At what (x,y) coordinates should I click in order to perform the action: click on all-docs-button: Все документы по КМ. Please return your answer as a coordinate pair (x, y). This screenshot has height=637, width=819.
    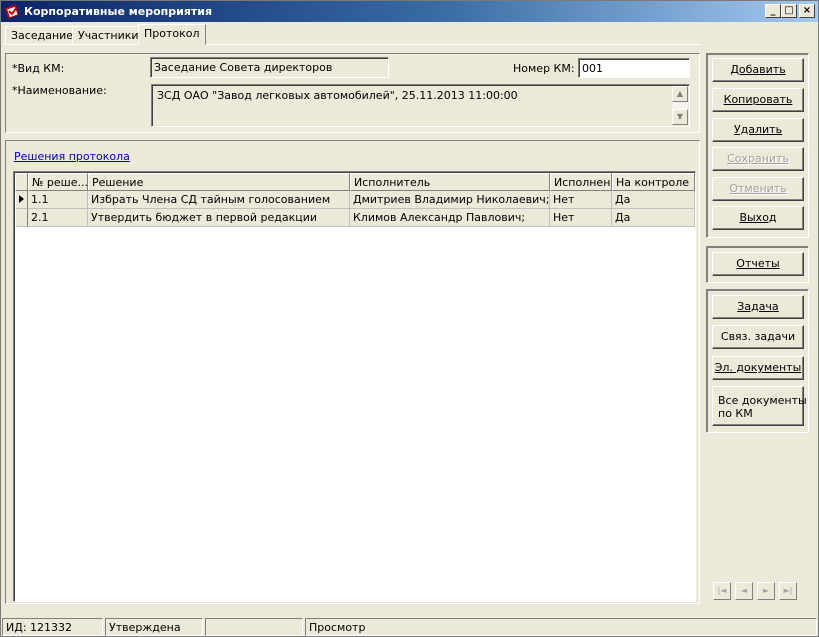
    Looking at the image, I should click on (759, 406).